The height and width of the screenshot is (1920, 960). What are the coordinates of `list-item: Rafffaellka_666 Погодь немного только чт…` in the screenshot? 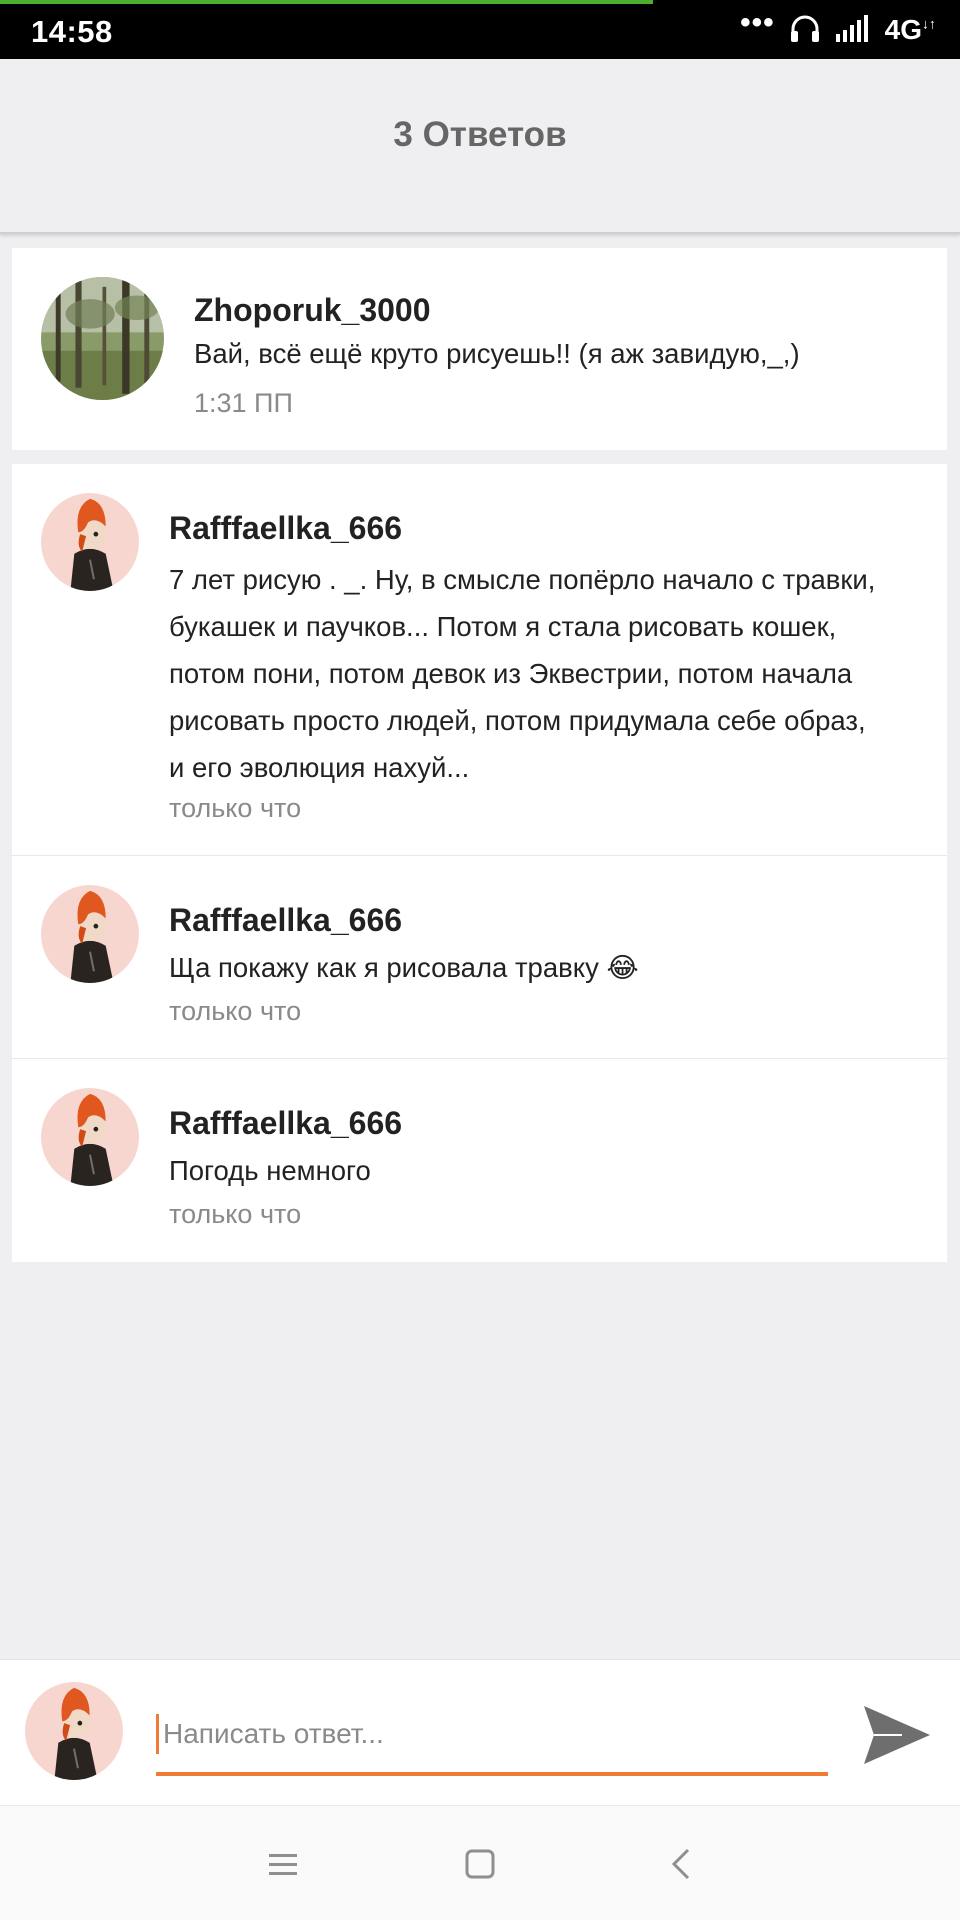 It's located at (479, 1160).